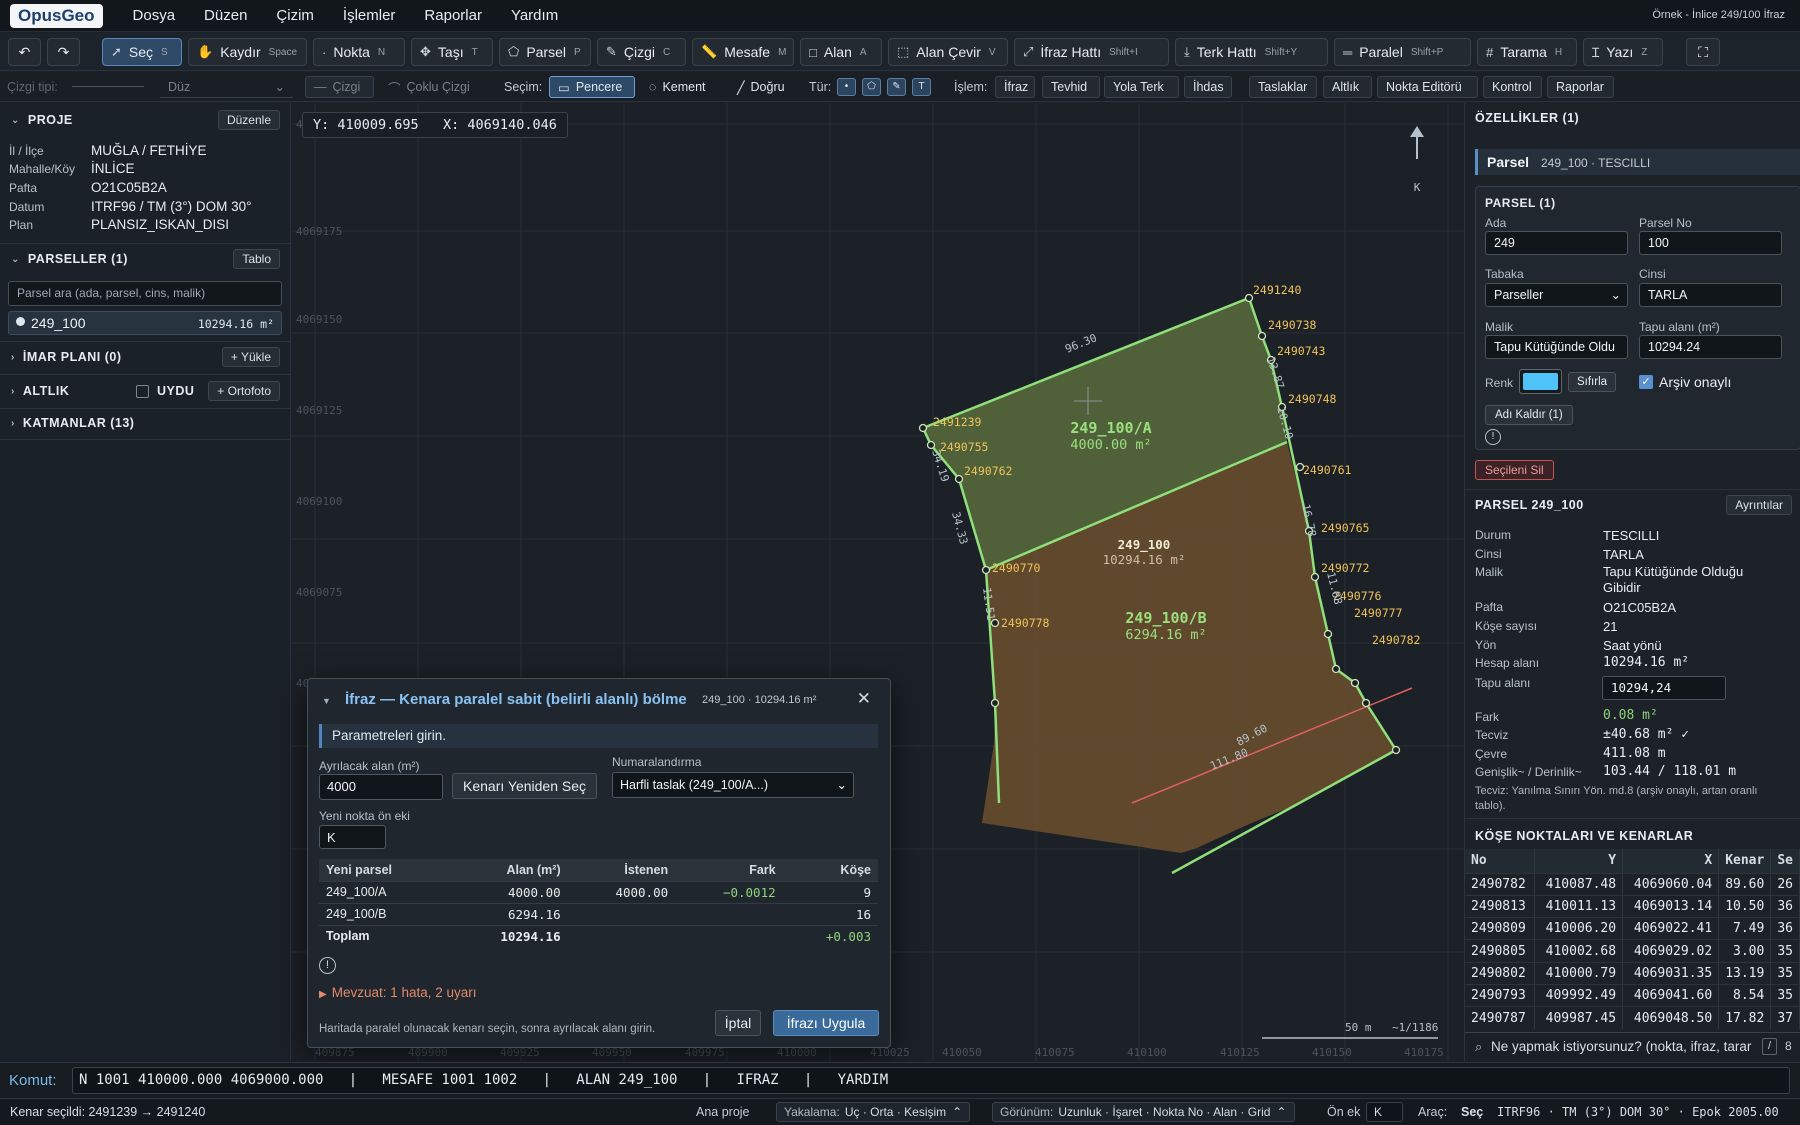 This screenshot has width=1800, height=1125. What do you see at coordinates (352, 837) in the screenshot?
I see `prefix-input: K` at bounding box center [352, 837].